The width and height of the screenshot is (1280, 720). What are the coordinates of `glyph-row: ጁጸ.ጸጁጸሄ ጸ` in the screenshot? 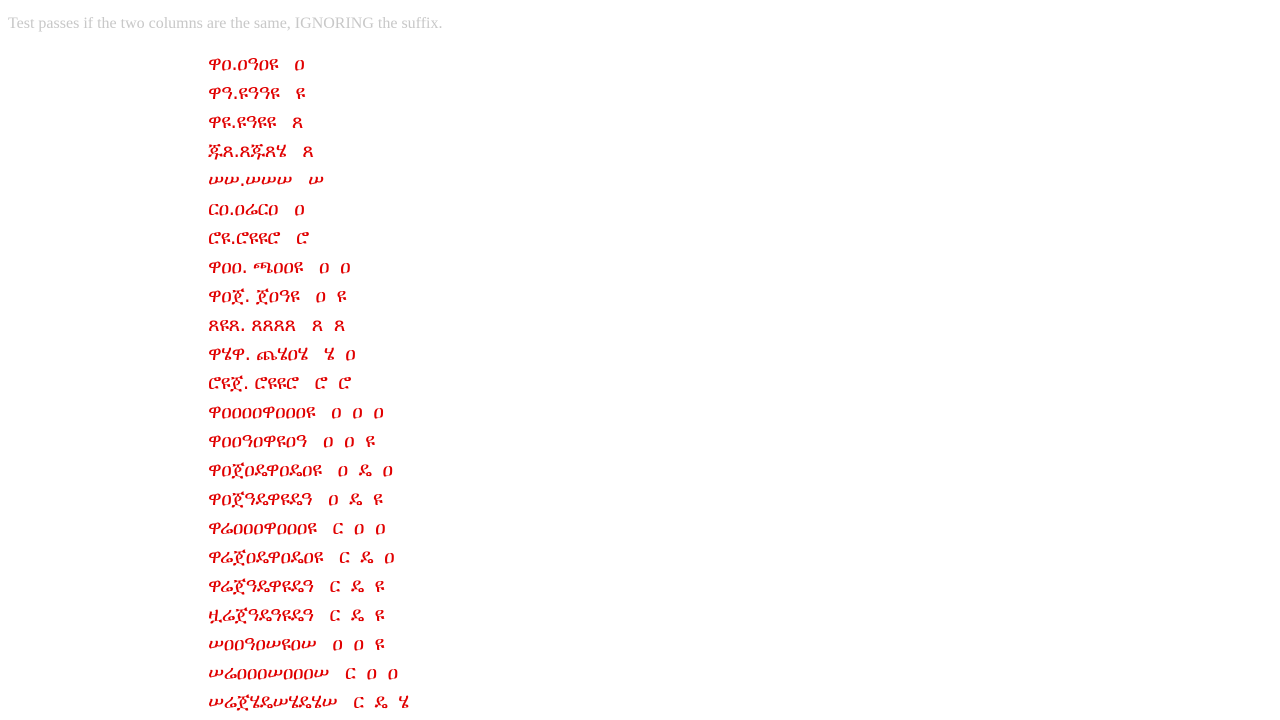 It's located at (368, 150).